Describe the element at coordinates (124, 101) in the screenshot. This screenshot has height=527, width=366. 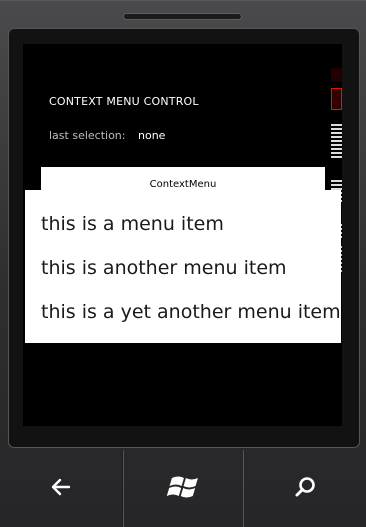
I see `page-title: CONTEXT MENU CONTROL` at that location.